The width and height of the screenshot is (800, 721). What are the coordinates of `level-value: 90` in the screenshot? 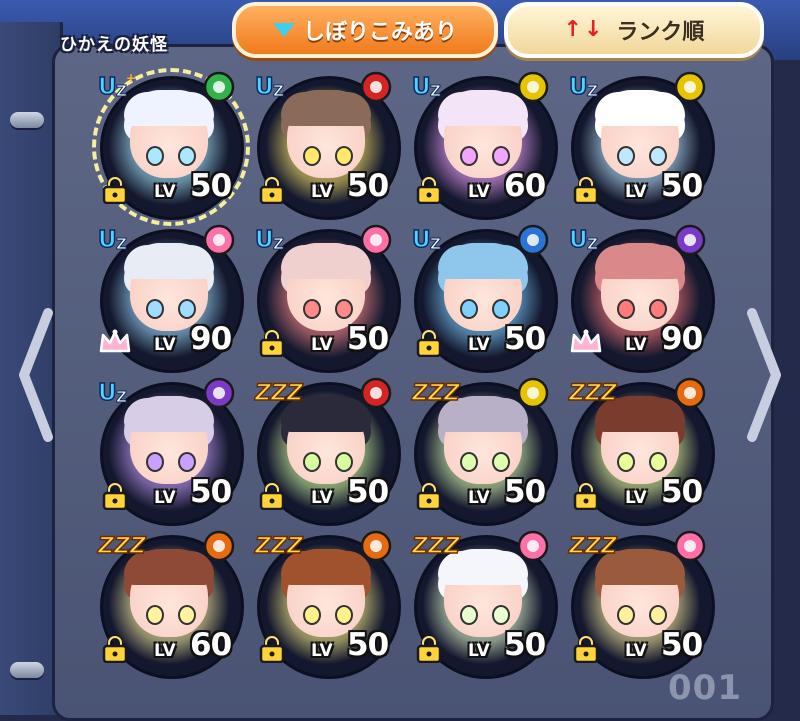 It's located at (682, 339).